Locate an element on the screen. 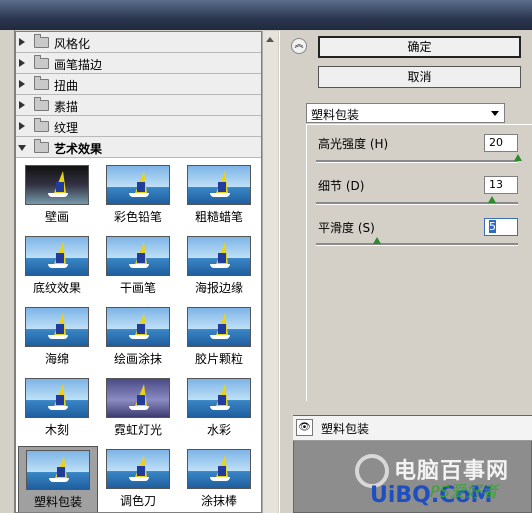 The width and height of the screenshot is (532, 513). detail-slider-handle is located at coordinates (491, 199).